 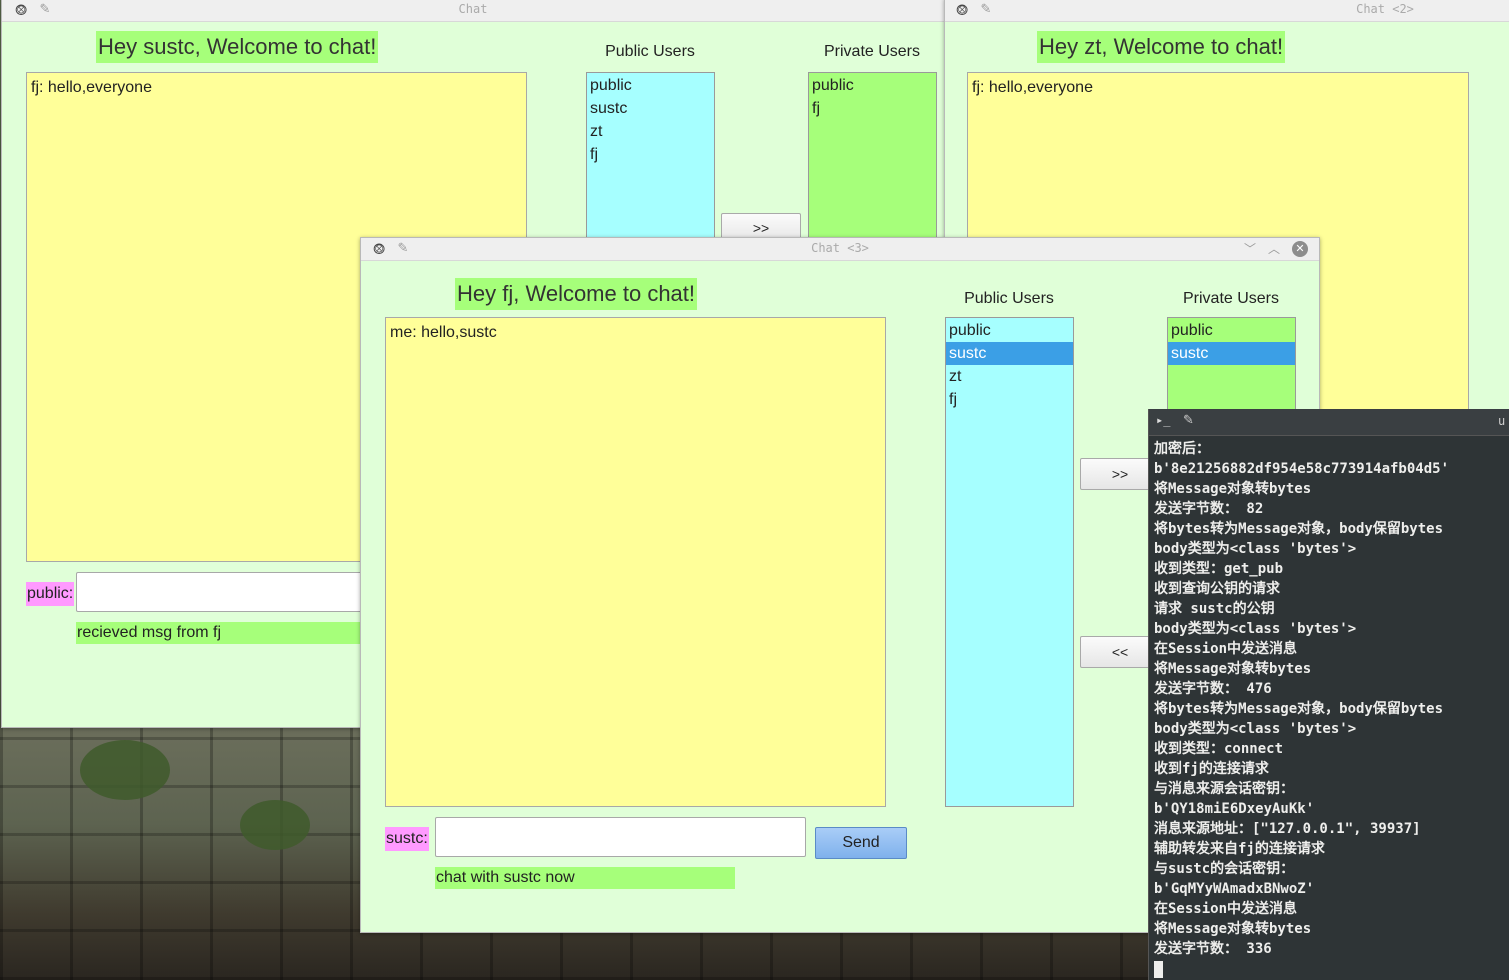 I want to click on terminal-line: 收到类型：connect, so click(x=1219, y=749).